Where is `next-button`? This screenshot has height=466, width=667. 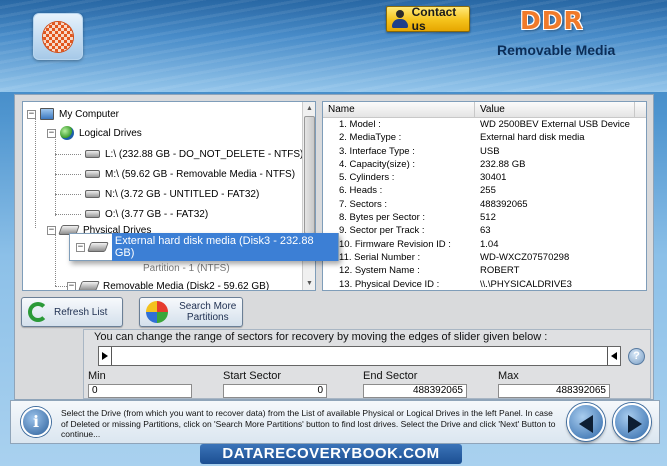 next-button is located at coordinates (632, 422).